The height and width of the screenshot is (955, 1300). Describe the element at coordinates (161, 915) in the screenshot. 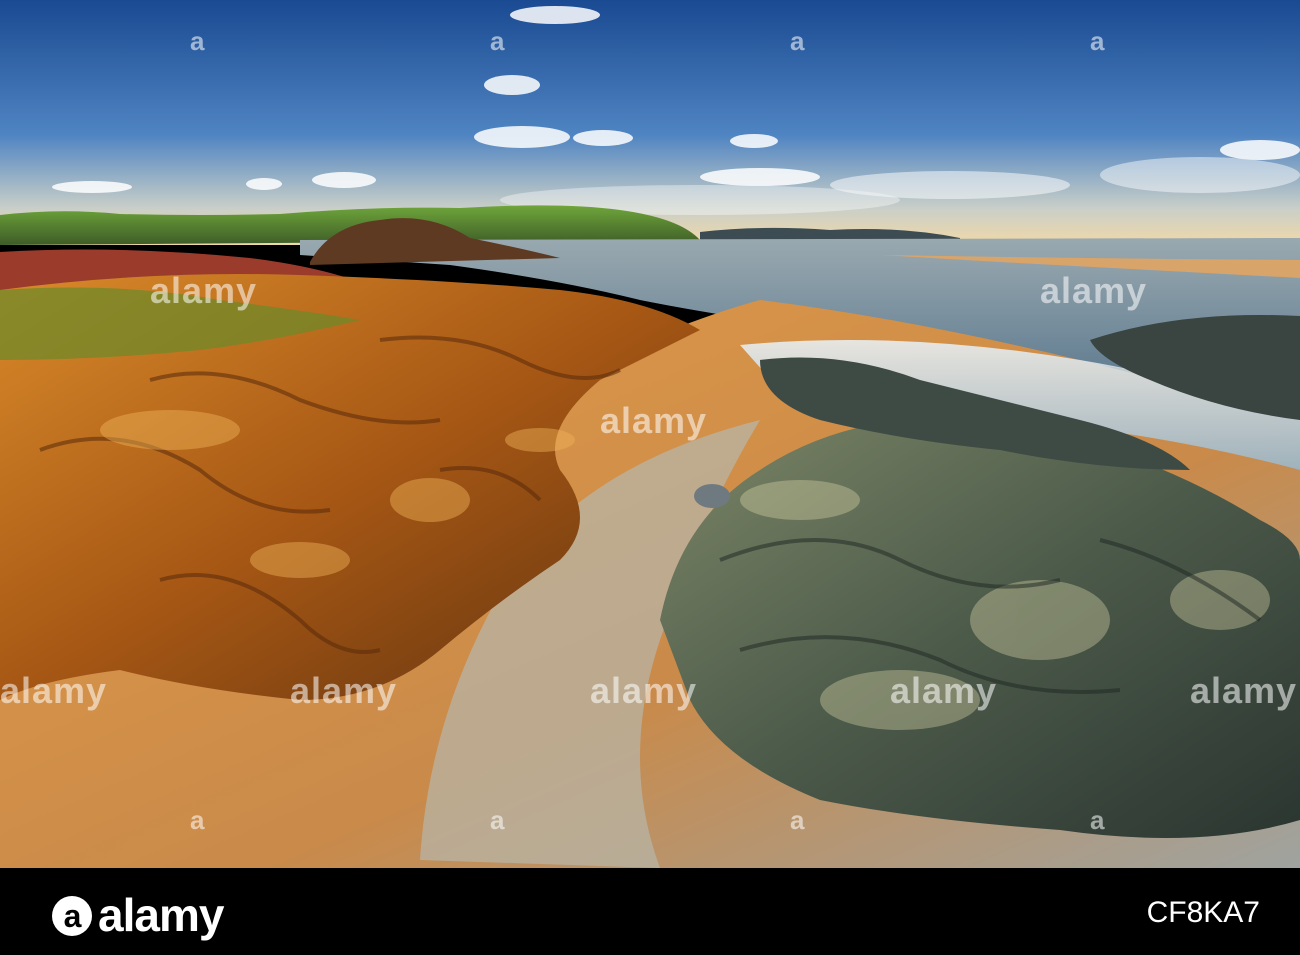

I see `alamy-wordmark: alamy` at that location.